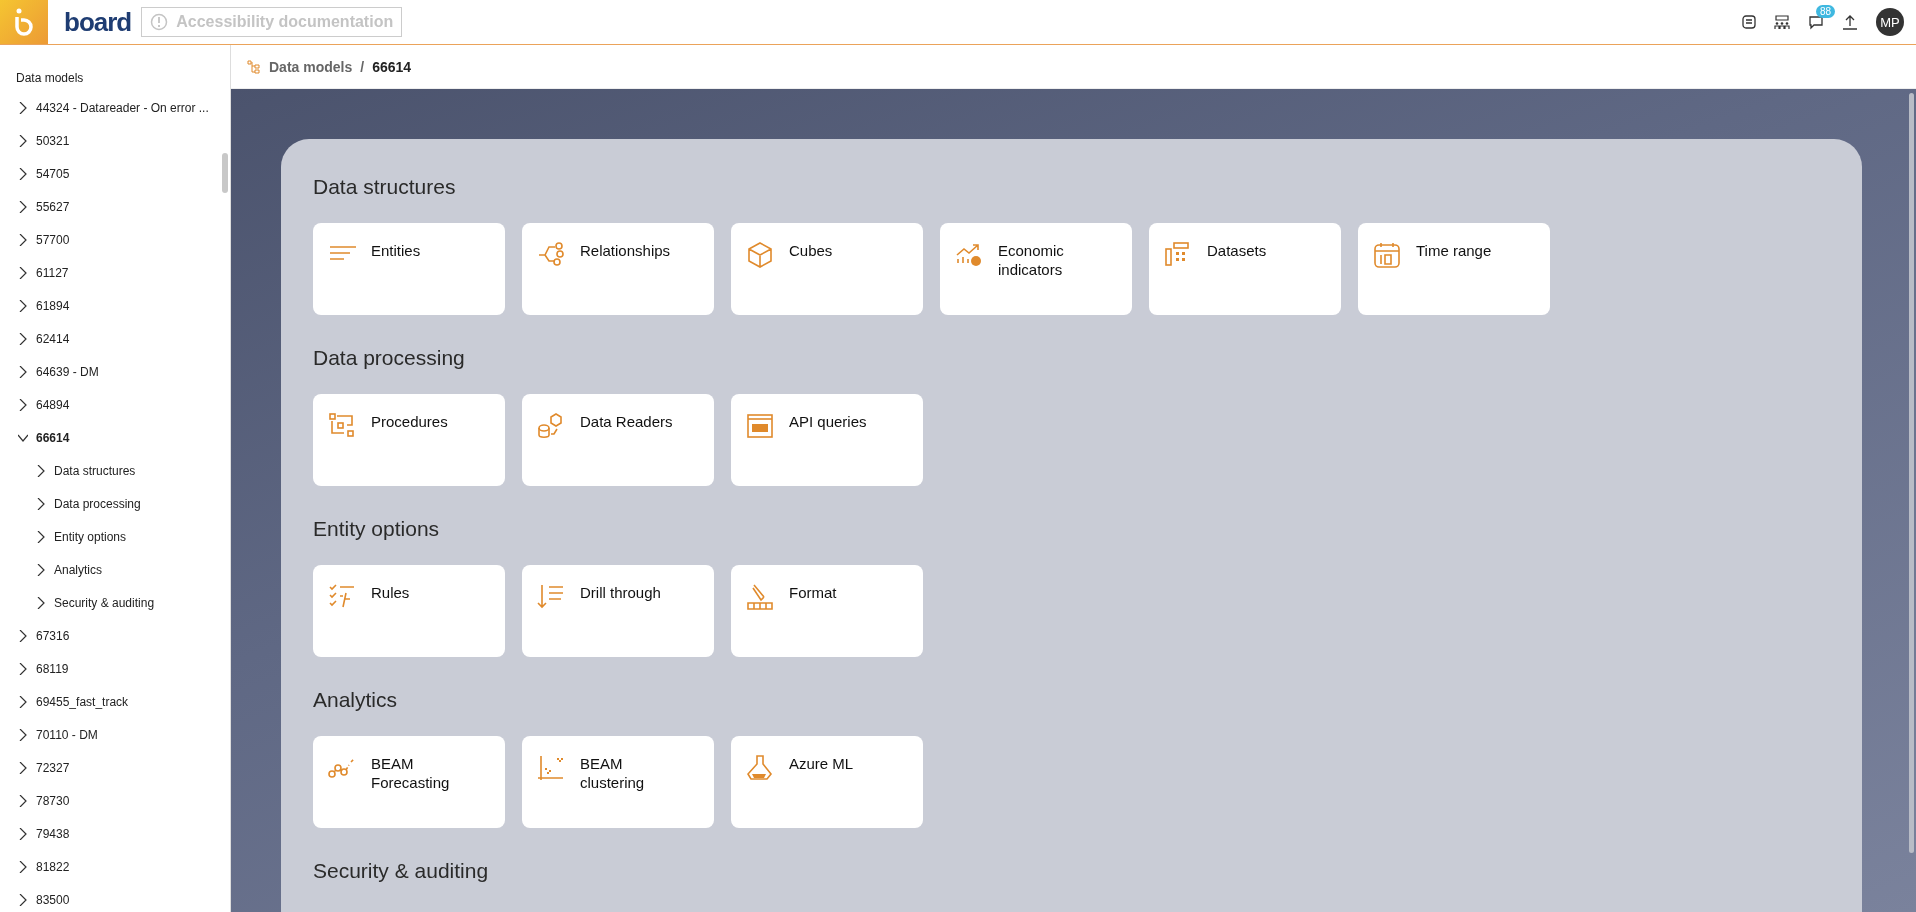 The height and width of the screenshot is (912, 1916). I want to click on tree-item: 64894, so click(115, 404).